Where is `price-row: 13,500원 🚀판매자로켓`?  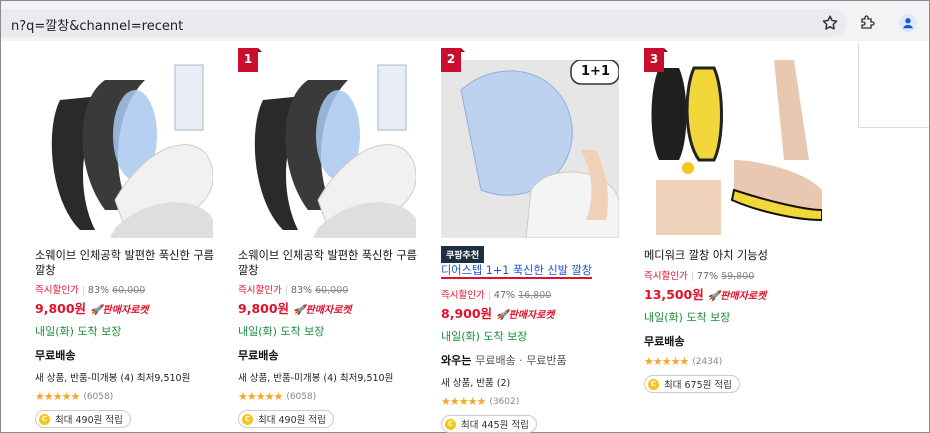 price-row: 13,500원 🚀판매자로켓 is located at coordinates (734, 293).